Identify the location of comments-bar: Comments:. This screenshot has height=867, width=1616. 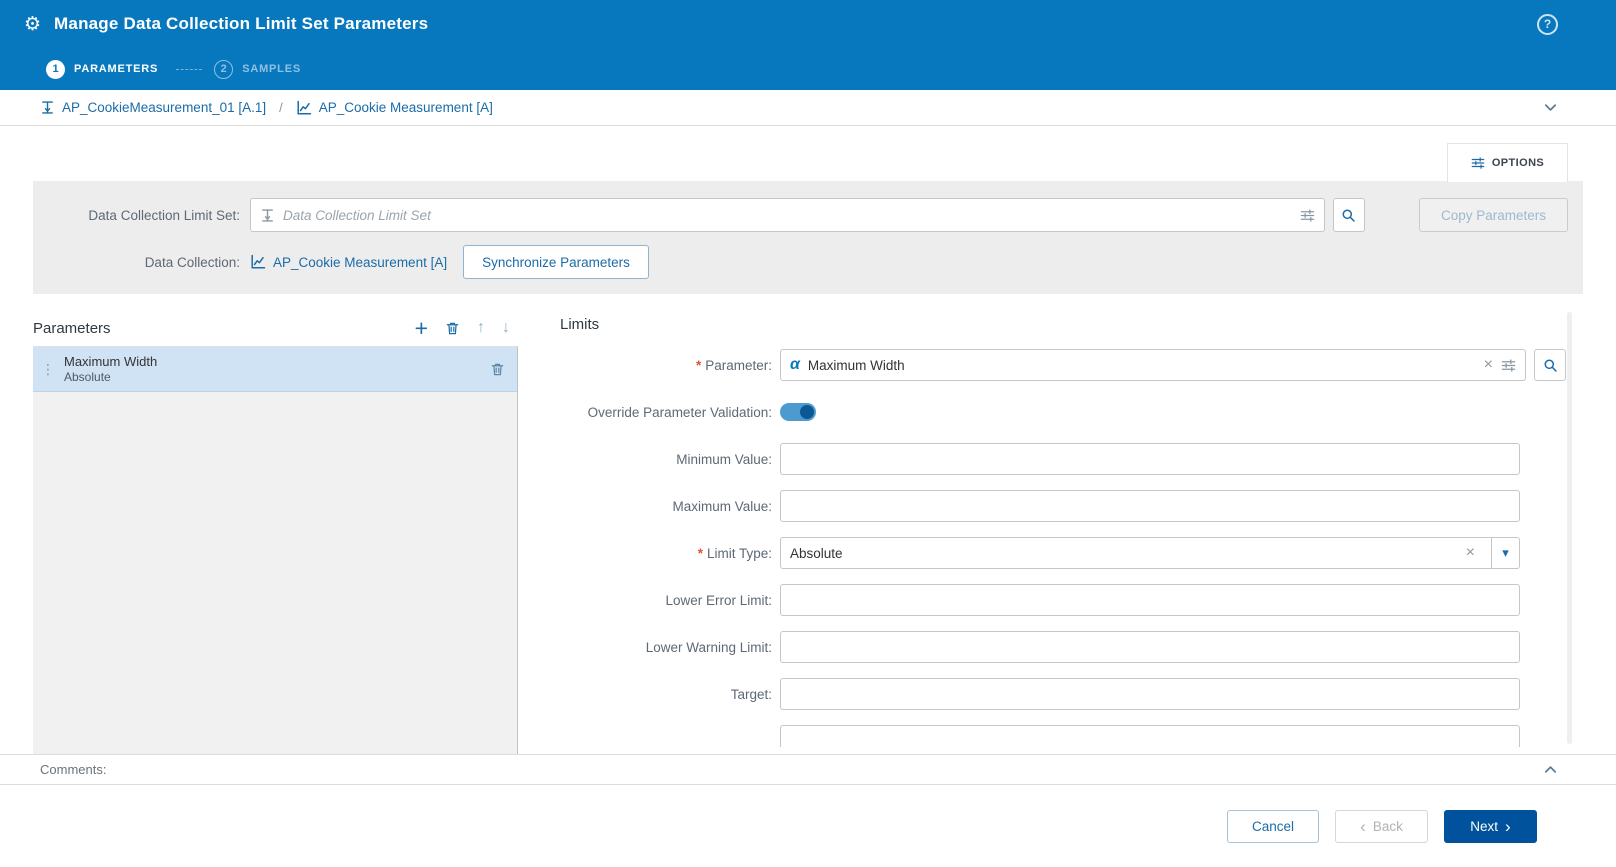
(808, 769).